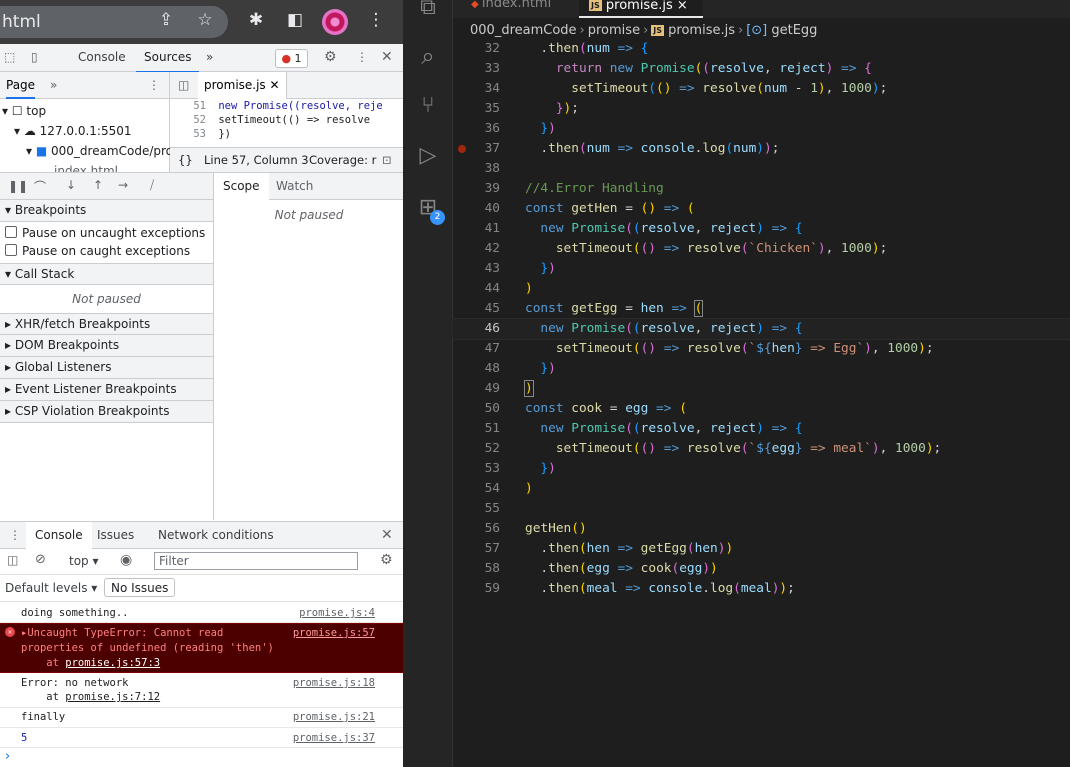 This screenshot has height=767, width=1070. I want to click on stack-link: promise.js:7:12, so click(112, 697).